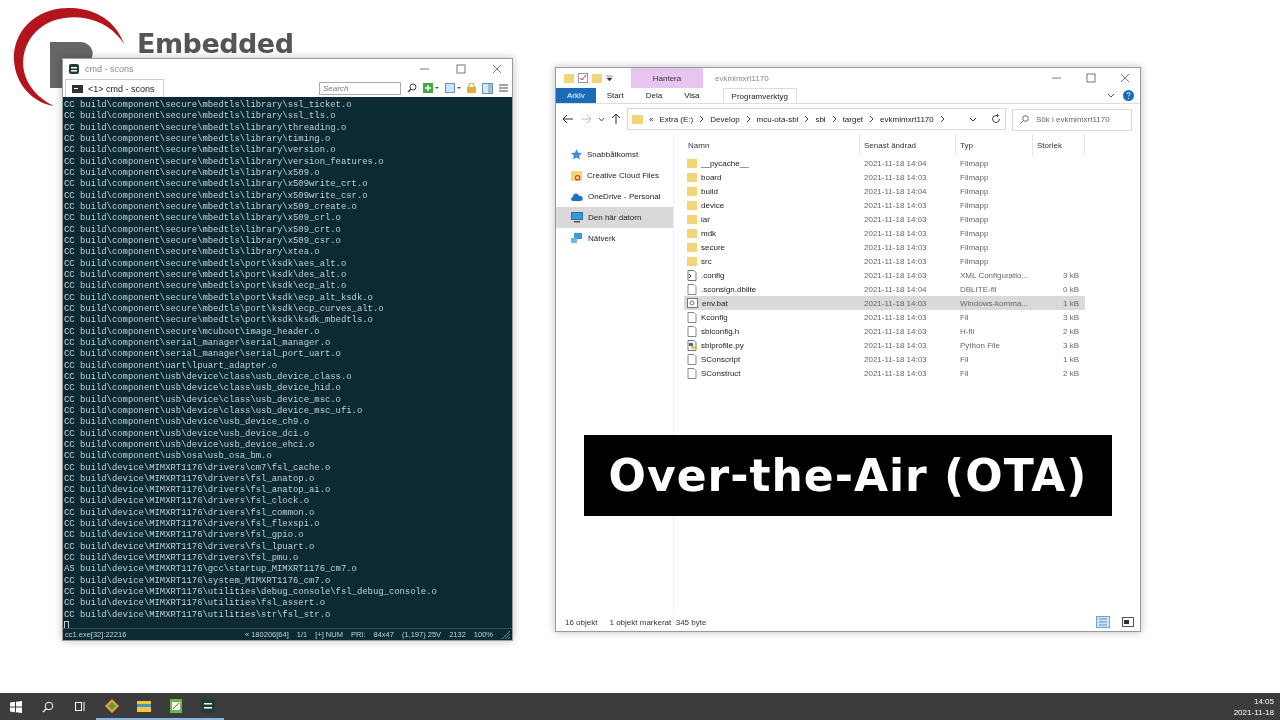  What do you see at coordinates (208, 377) in the screenshot?
I see `console-line: CC build\component\usb\device\class\usb_device_class.o` at bounding box center [208, 377].